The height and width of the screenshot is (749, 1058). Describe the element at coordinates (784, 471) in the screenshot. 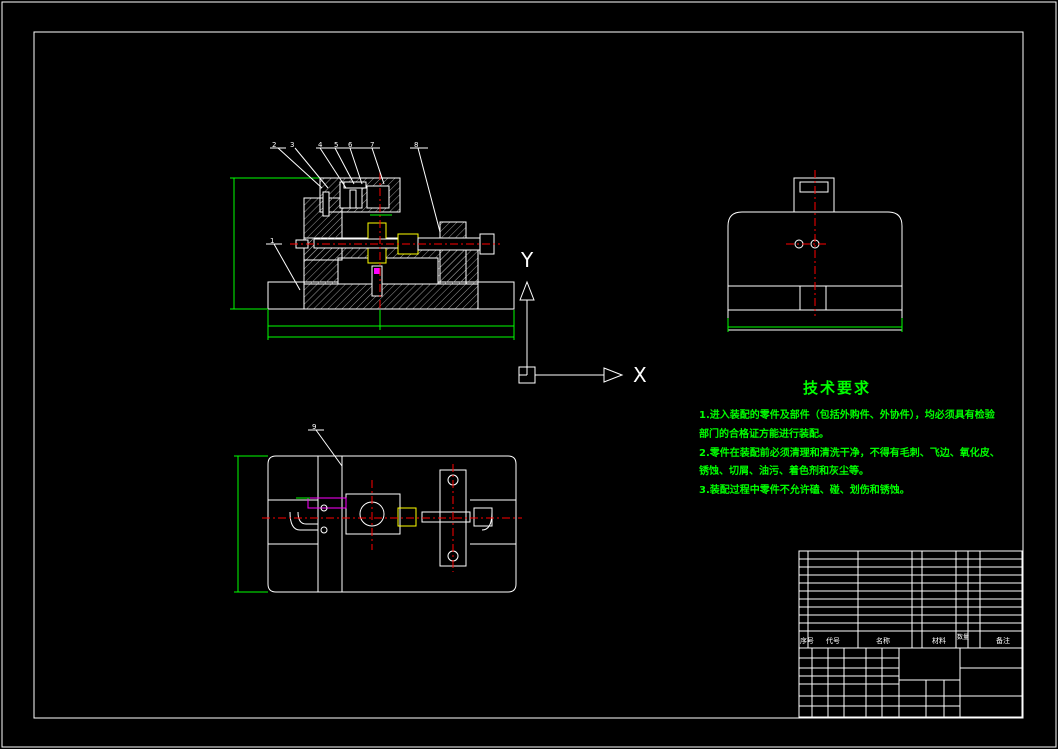

I see `tech-requirement-line-4: 锈蚀、切屑、油污、着色剂和灰尘等。` at that location.